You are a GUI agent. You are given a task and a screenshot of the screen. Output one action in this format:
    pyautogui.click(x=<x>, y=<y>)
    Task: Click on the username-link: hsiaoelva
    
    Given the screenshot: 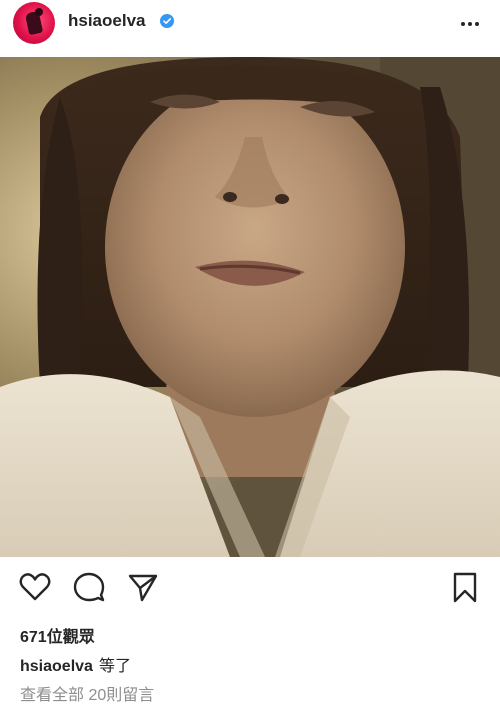 What is the action you would take?
    pyautogui.click(x=107, y=21)
    